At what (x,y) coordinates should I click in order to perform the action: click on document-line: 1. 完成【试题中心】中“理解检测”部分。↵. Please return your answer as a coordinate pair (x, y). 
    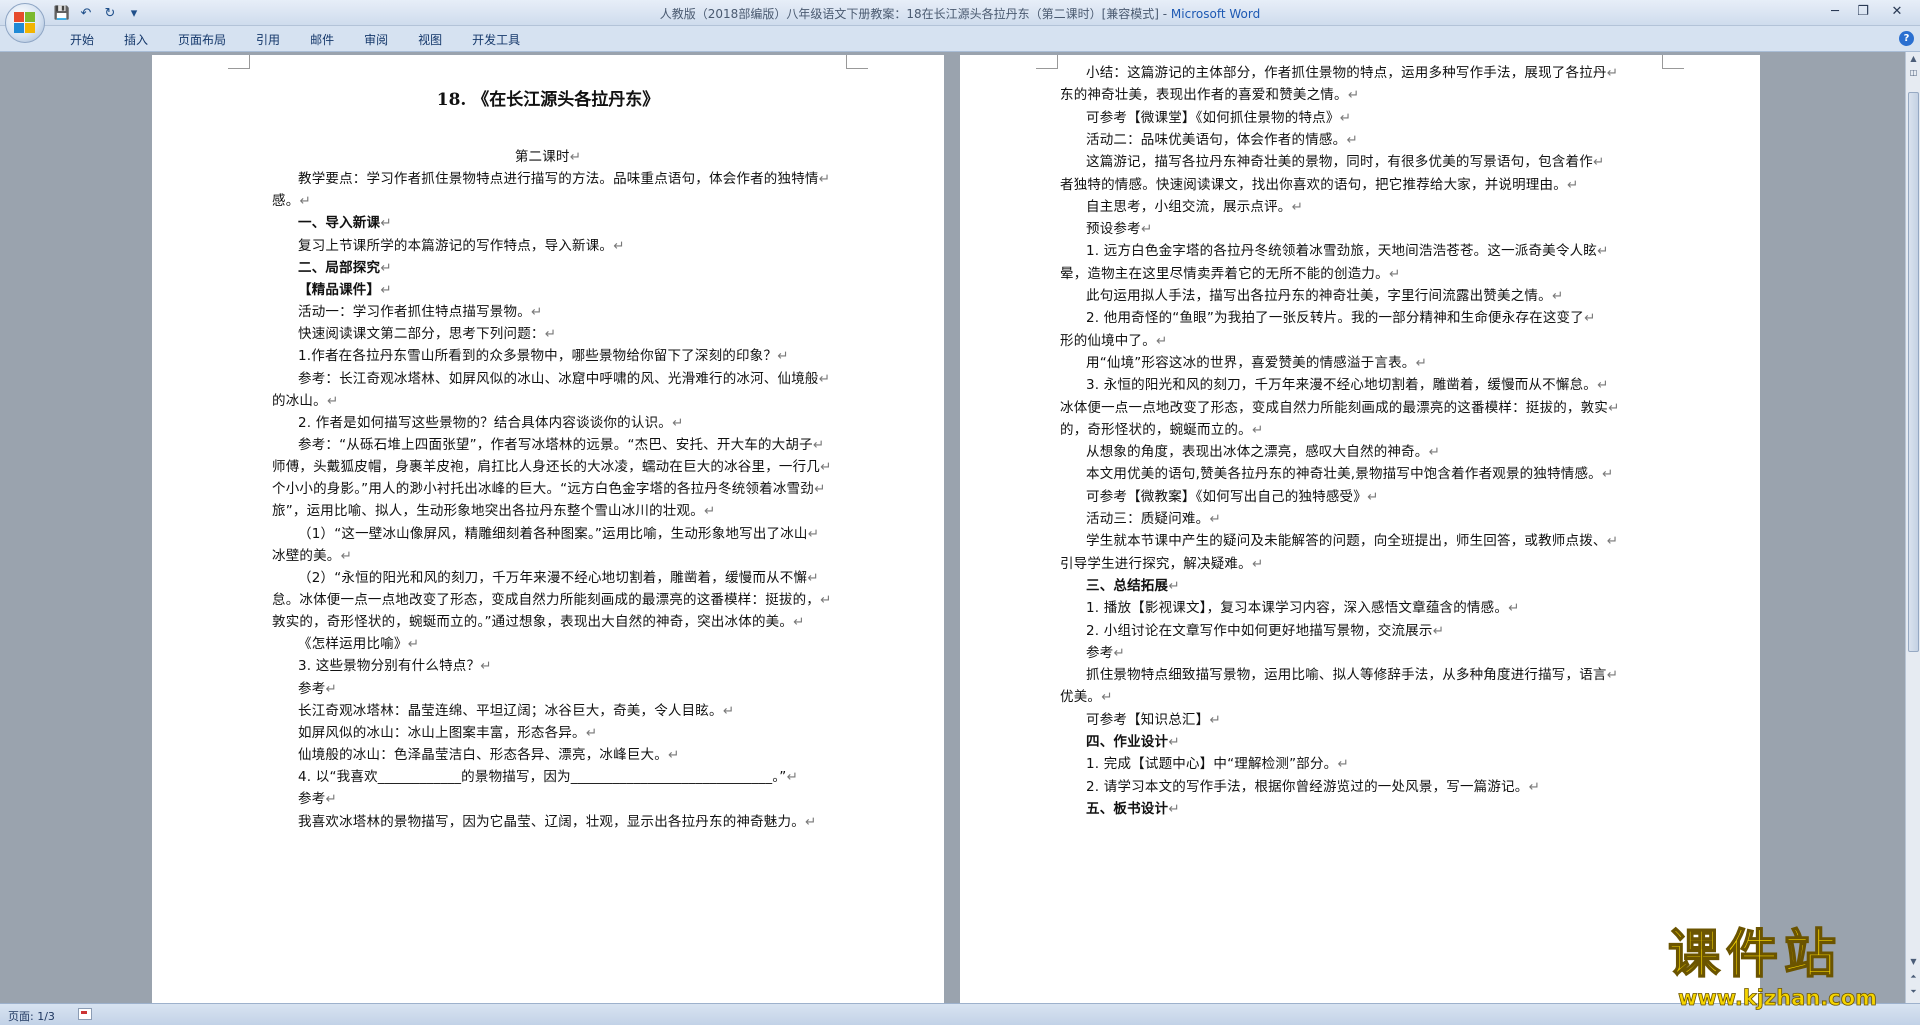
    Looking at the image, I should click on (1217, 764).